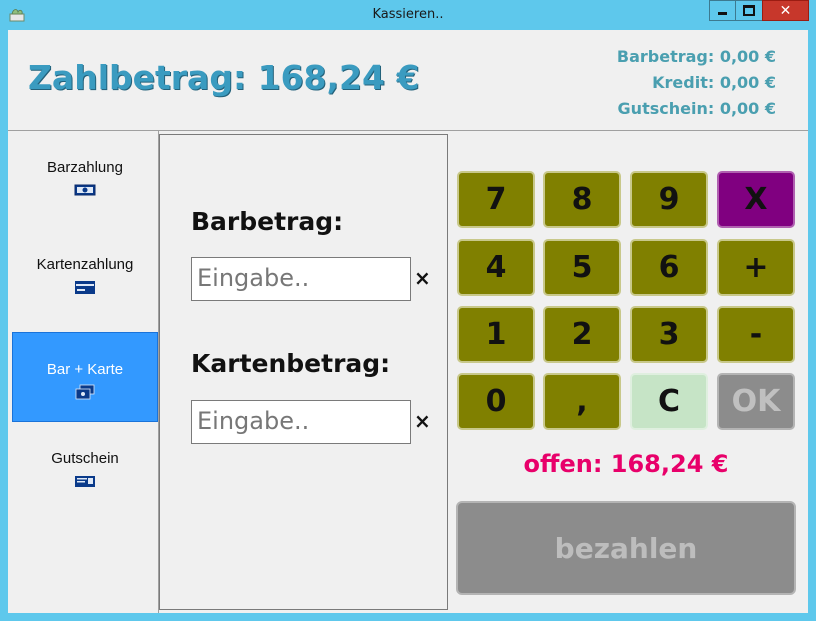 The height and width of the screenshot is (621, 816). What do you see at coordinates (85, 287) in the screenshot?
I see `card-icon` at bounding box center [85, 287].